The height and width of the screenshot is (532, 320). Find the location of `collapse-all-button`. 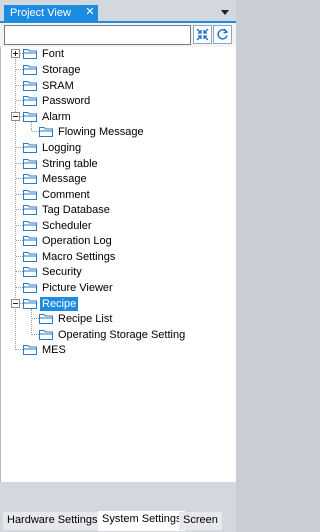

collapse-all-button is located at coordinates (202, 34).